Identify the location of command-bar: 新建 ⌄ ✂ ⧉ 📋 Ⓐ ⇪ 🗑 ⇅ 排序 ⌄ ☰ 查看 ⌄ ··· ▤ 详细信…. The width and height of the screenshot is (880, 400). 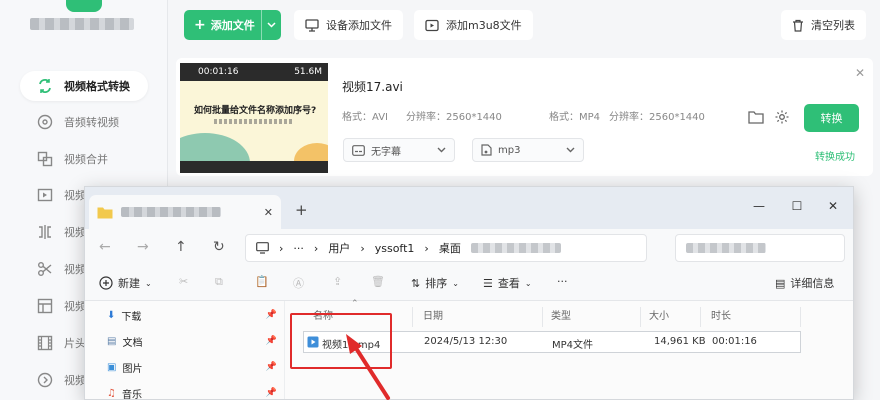
(469, 284).